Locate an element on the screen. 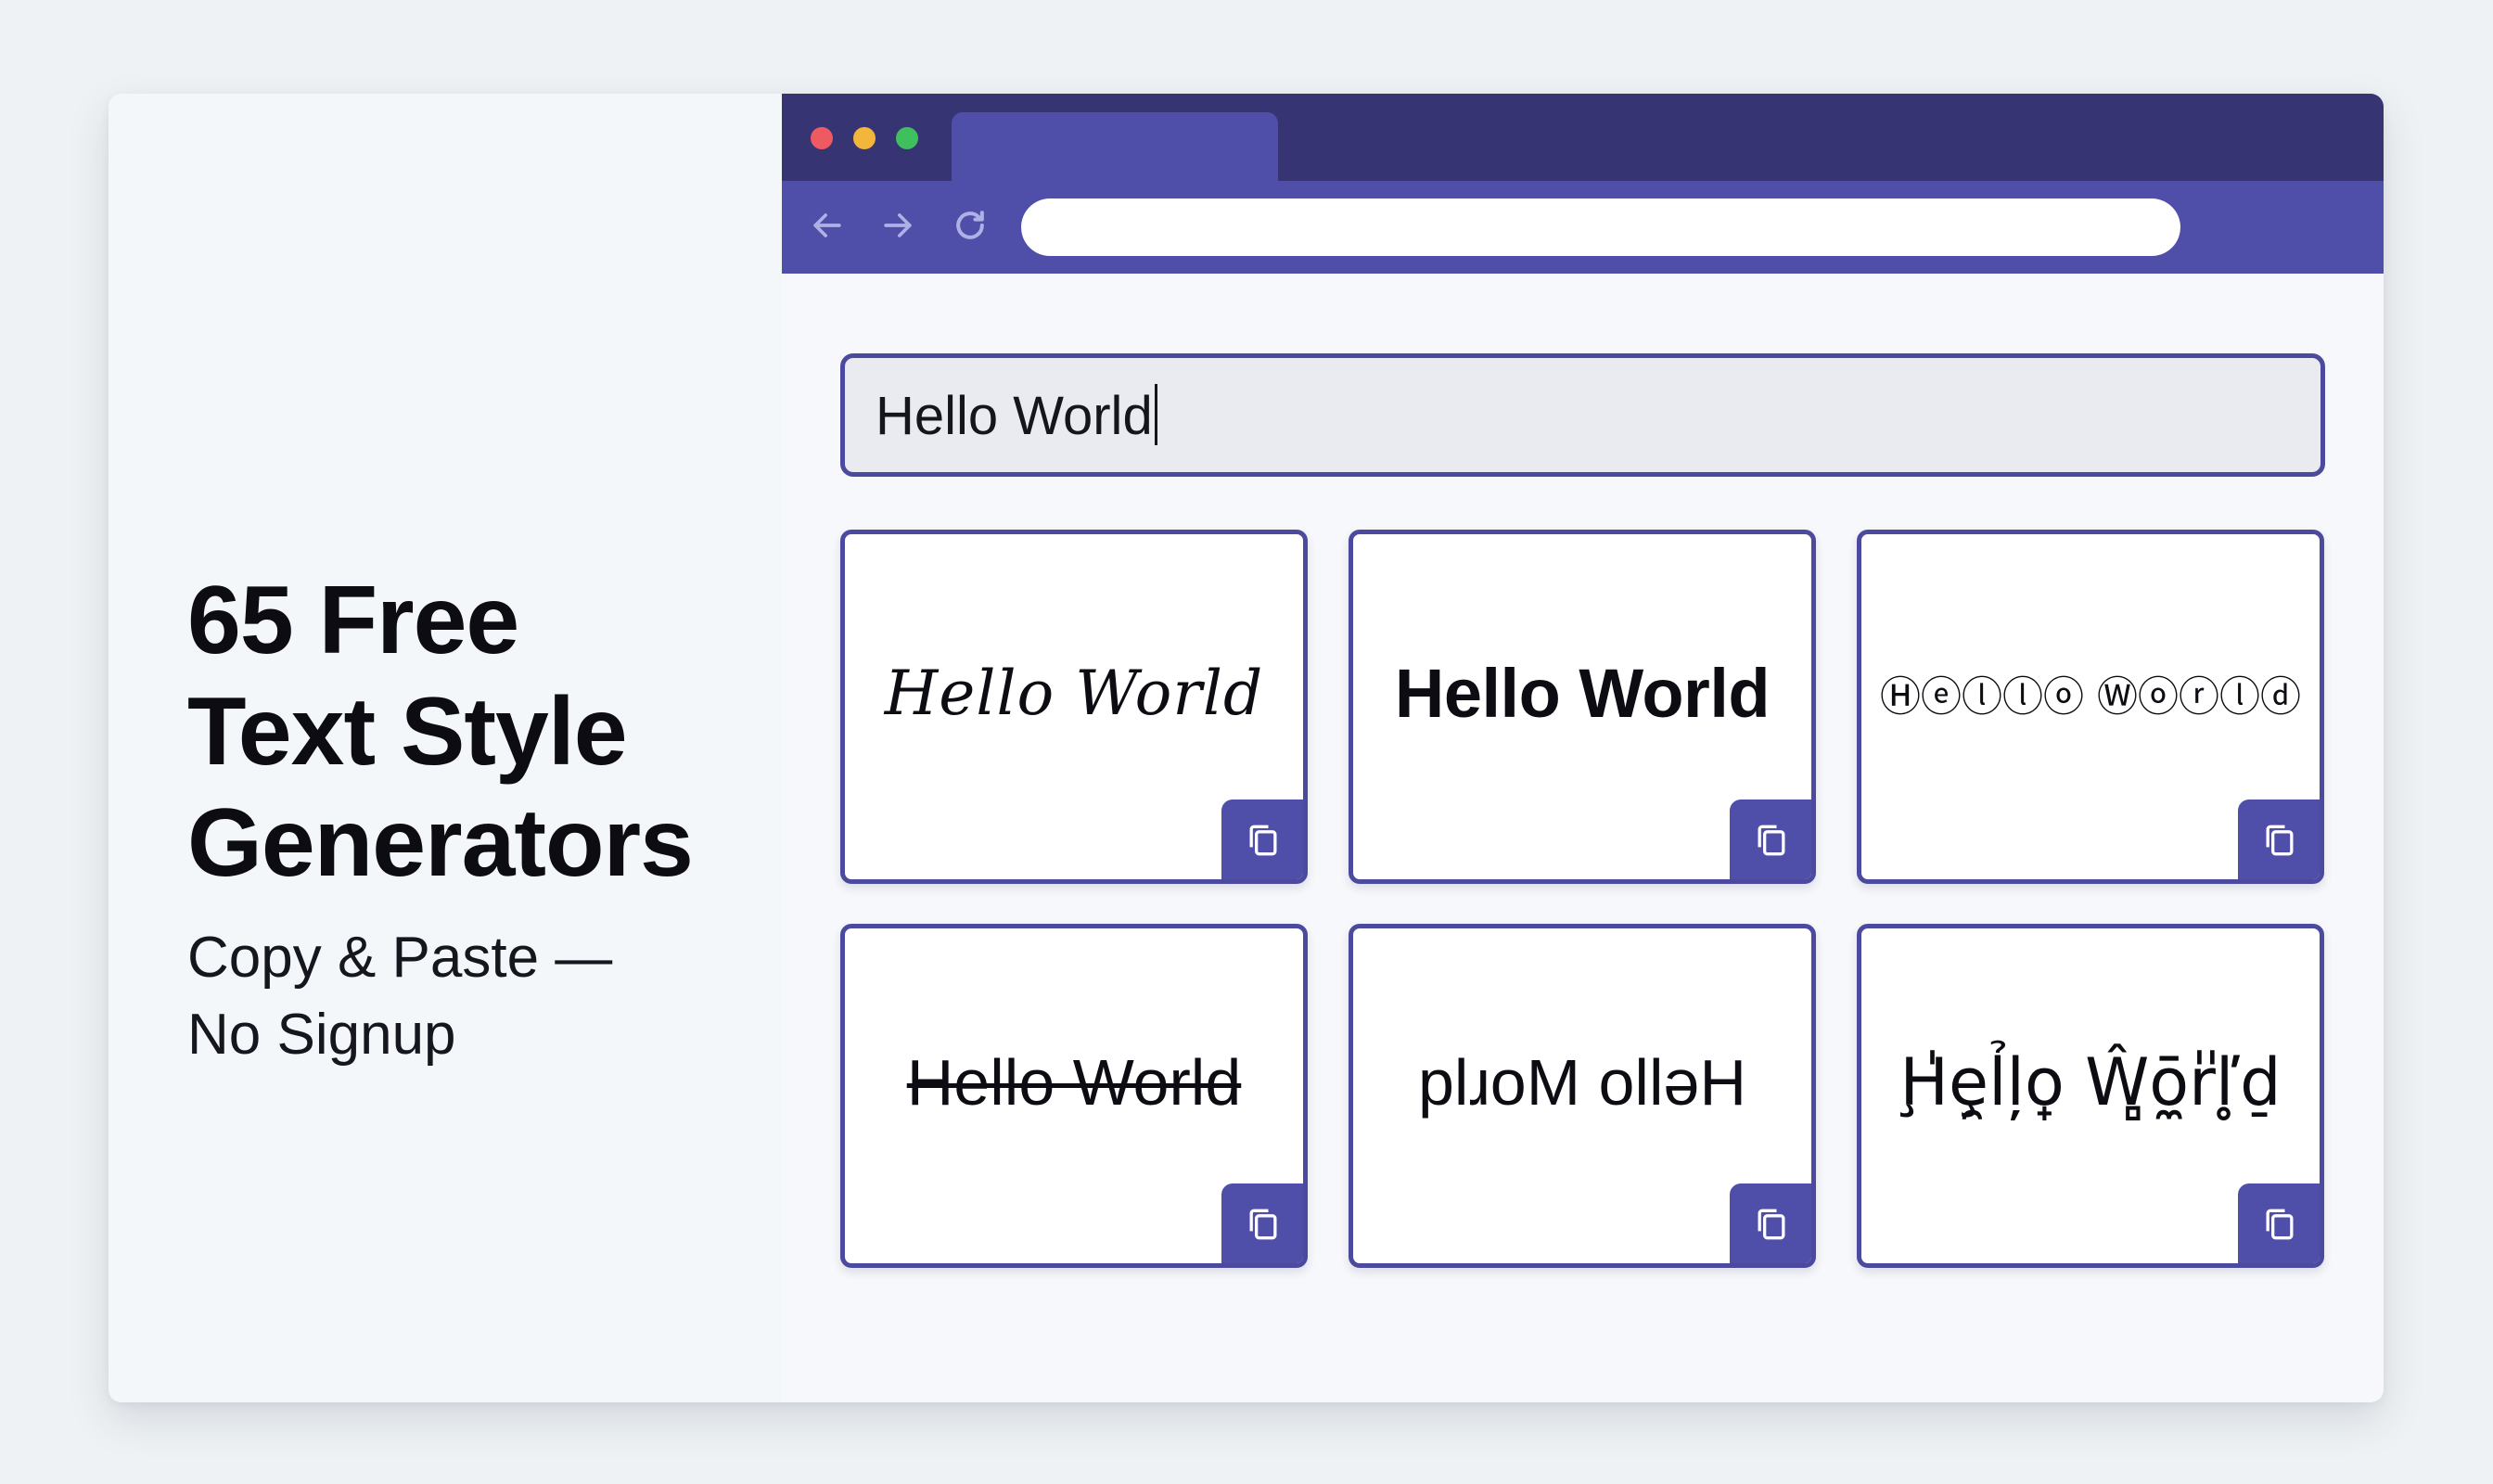 The width and height of the screenshot is (2493, 1484). arrow-left-icon is located at coordinates (827, 225).